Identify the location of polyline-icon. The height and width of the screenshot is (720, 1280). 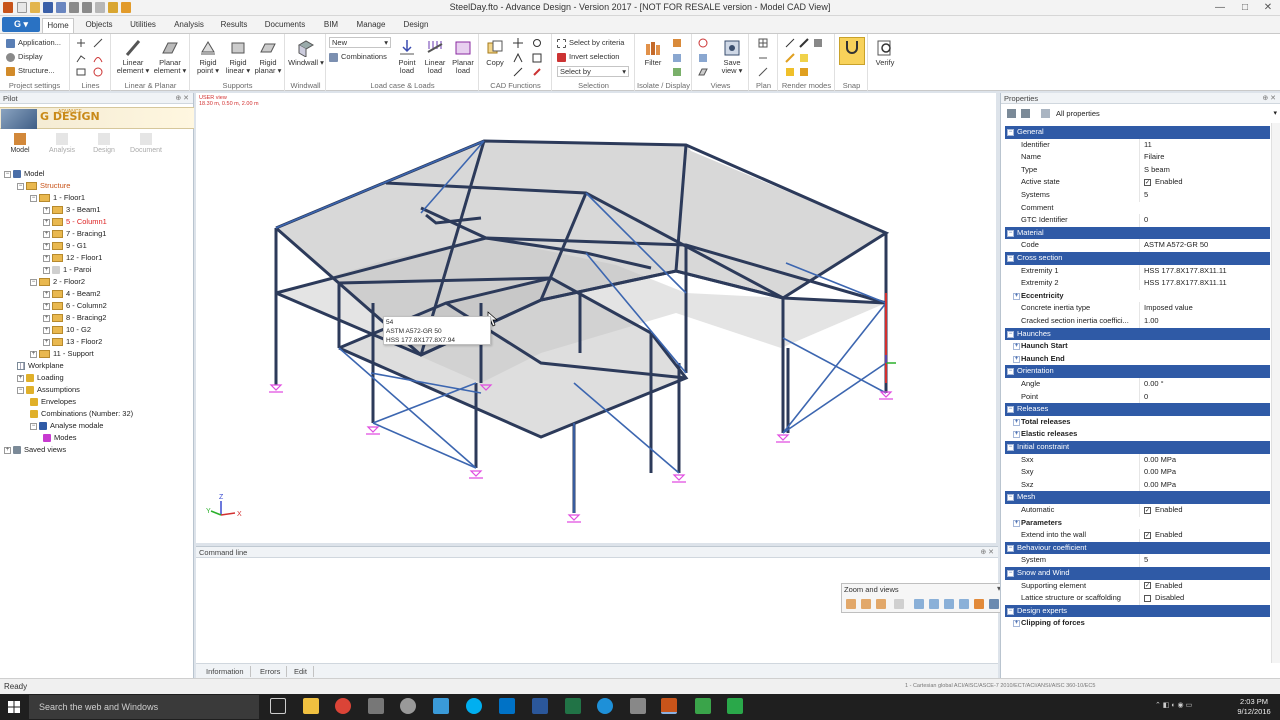
(81, 58).